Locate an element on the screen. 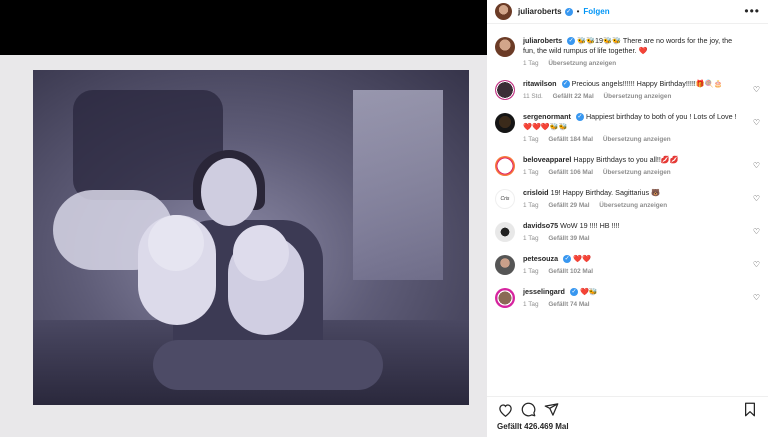 The image size is (768, 437). caption-time: 1 Tag is located at coordinates (531, 63).